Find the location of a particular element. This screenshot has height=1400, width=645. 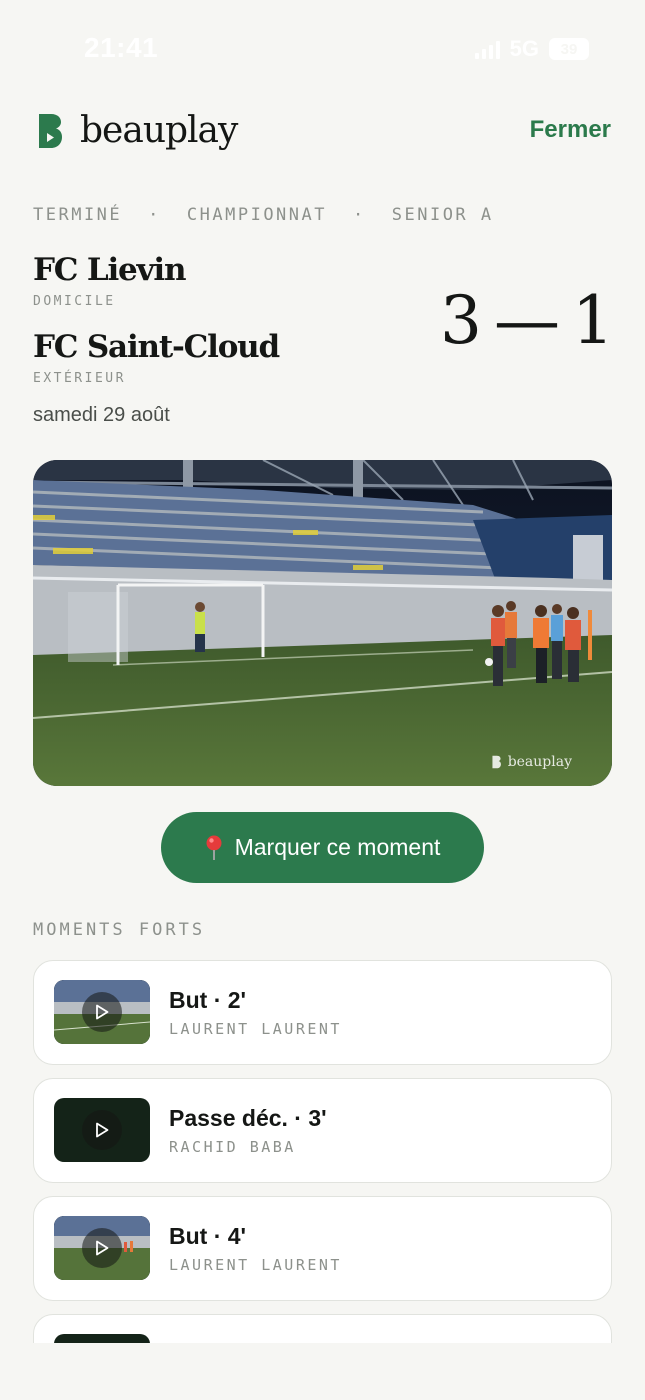

highlight-player: RACHID BABA is located at coordinates (232, 1147).